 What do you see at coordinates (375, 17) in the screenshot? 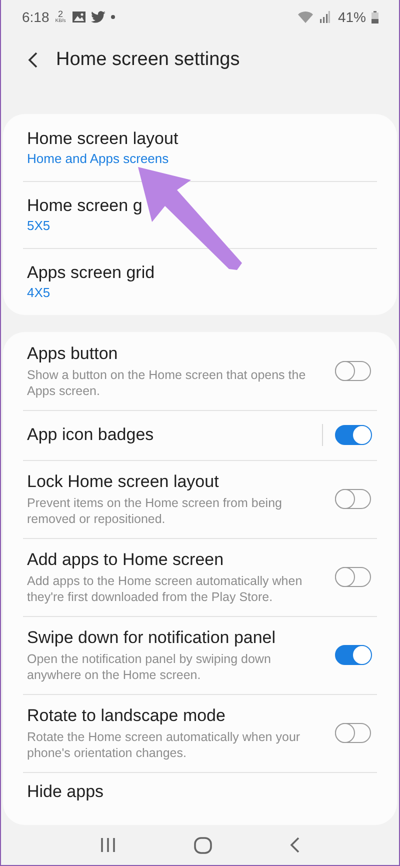
I see `battery-icon` at bounding box center [375, 17].